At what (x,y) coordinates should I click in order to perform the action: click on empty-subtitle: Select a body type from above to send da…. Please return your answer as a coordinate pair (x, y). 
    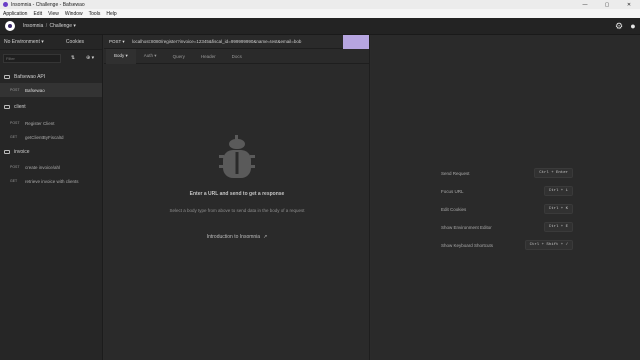
    Looking at the image, I should click on (237, 210).